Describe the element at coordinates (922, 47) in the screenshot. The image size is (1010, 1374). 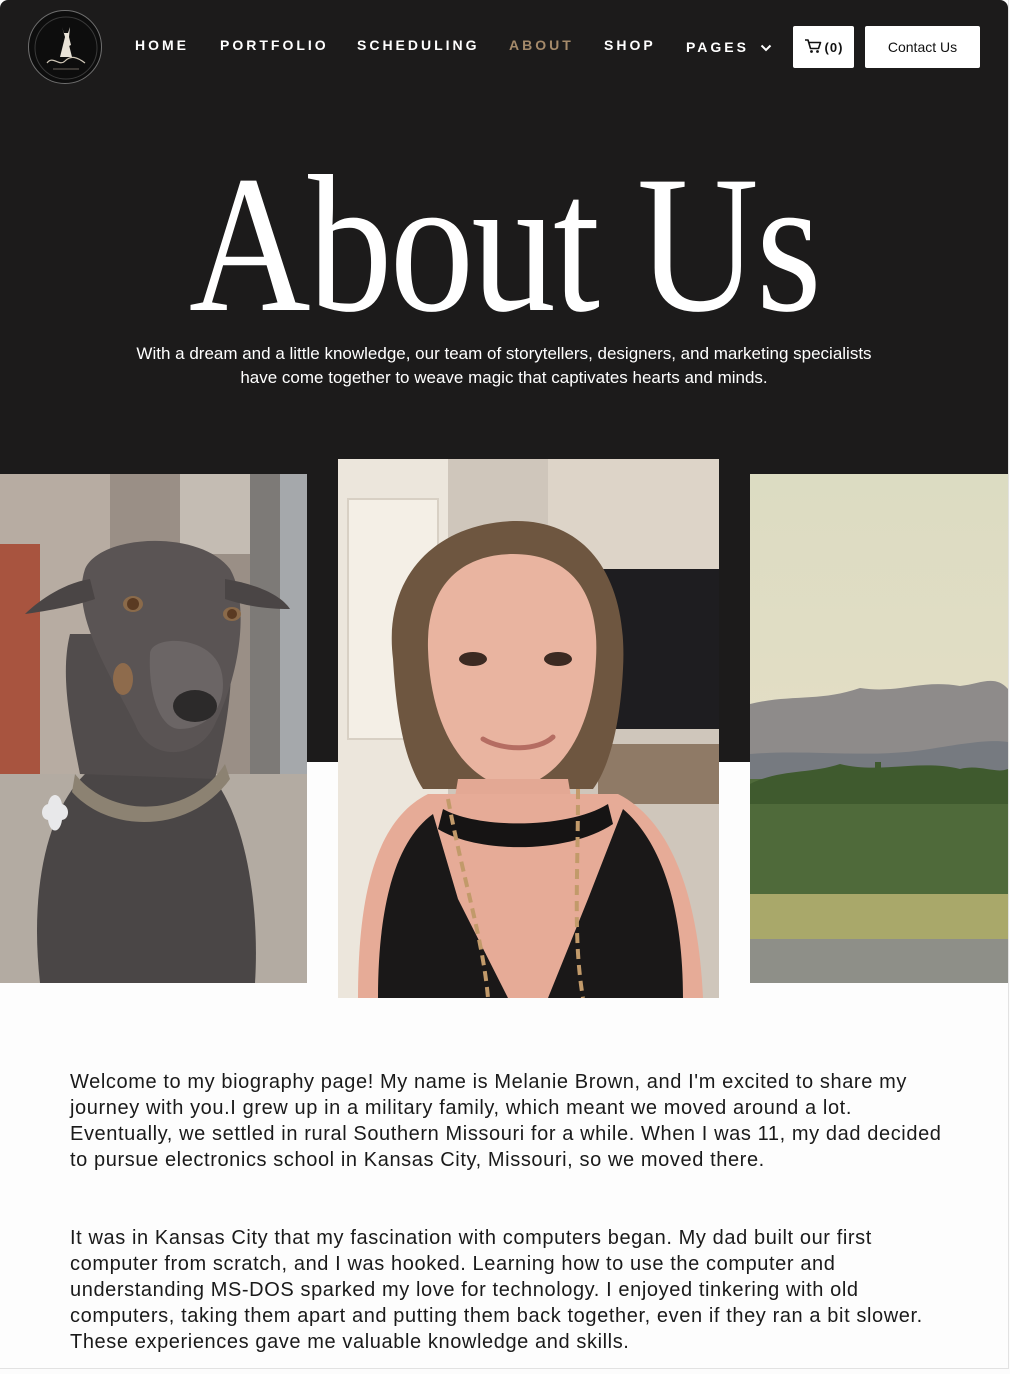
I see `contact-us-button: Contact Us` at that location.